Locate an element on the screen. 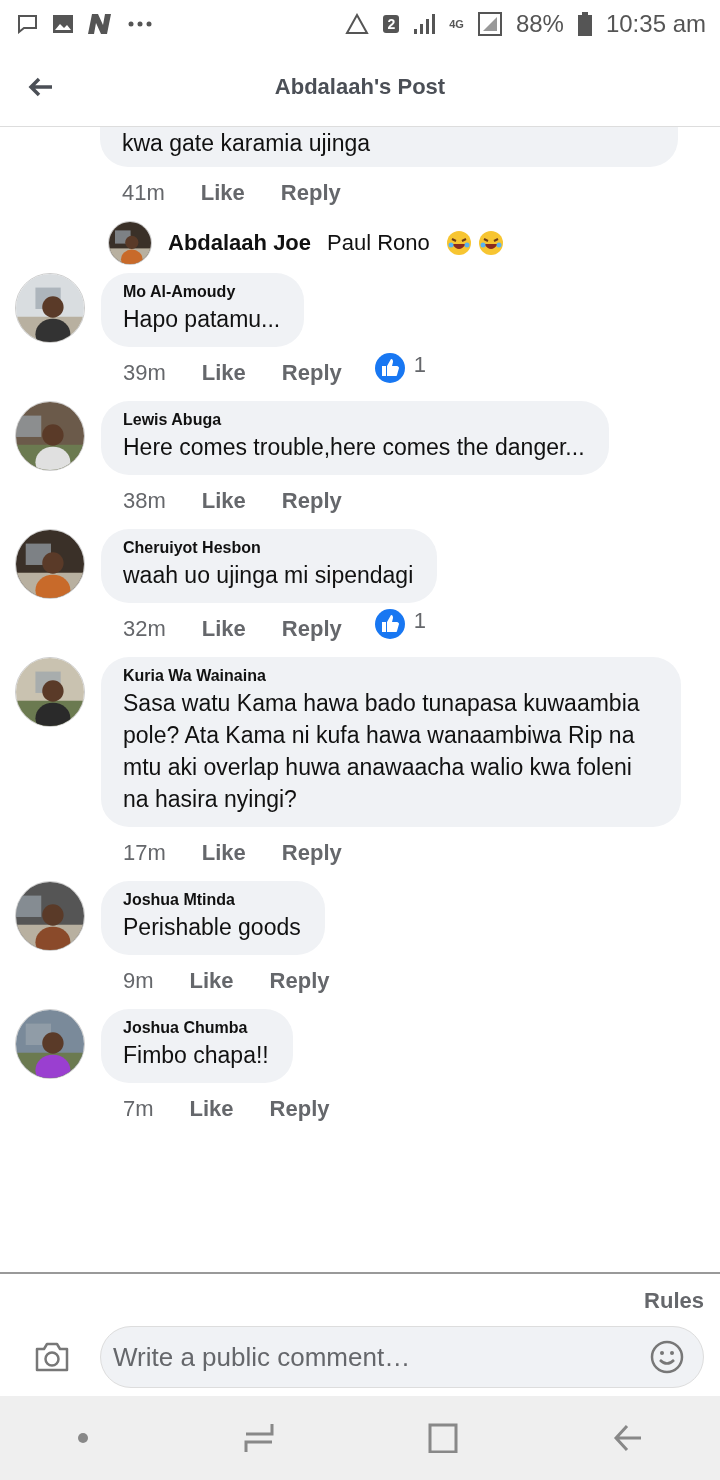  comment-author: Mo Al-Amoudy is located at coordinates (202, 292).